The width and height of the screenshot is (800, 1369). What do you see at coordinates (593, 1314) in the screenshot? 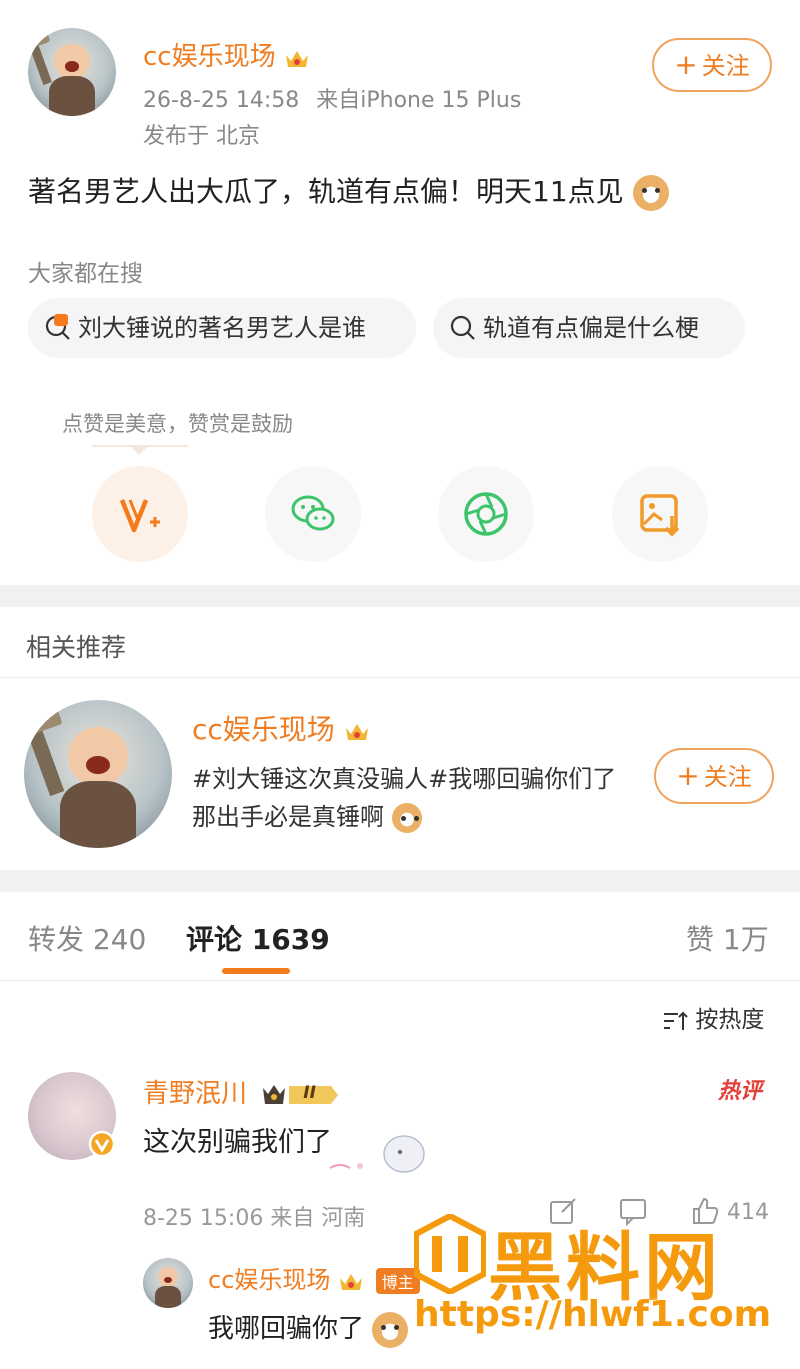
I see `watermark-url: https://hlwf1.com` at bounding box center [593, 1314].